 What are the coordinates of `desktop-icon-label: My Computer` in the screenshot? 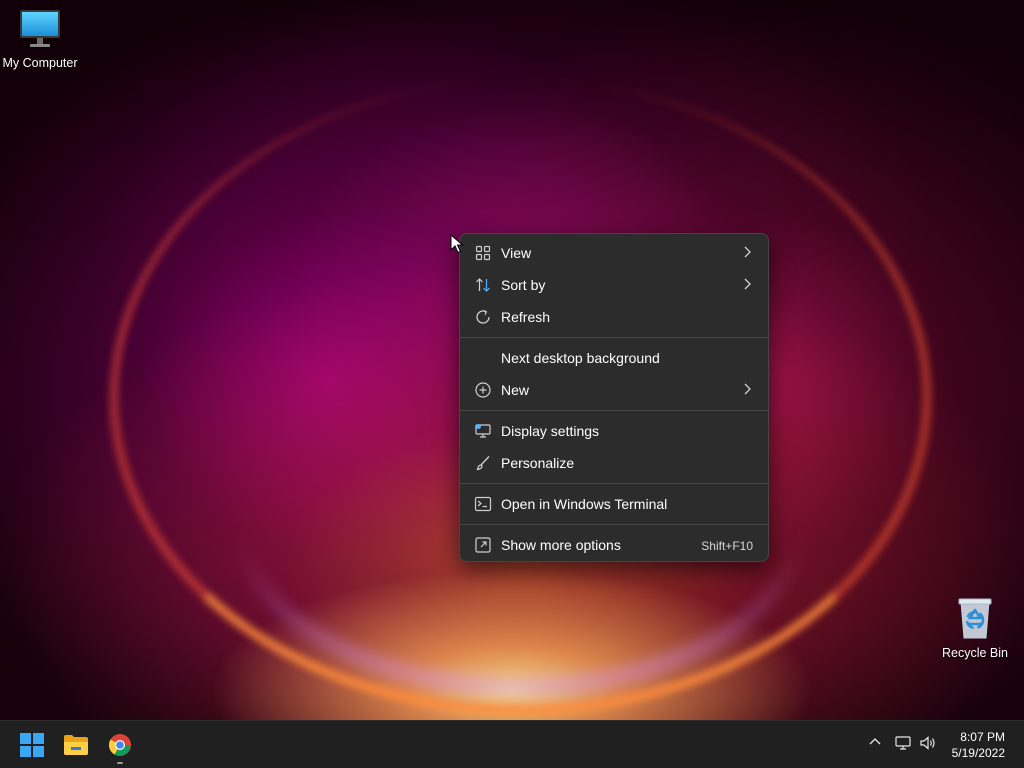 It's located at (40, 63).